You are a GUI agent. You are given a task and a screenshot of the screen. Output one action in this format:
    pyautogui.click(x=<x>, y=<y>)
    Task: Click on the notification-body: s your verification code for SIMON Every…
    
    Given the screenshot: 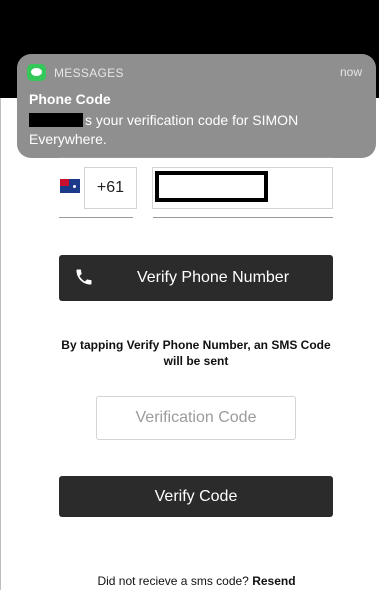 What is the action you would take?
    pyautogui.click(x=194, y=130)
    